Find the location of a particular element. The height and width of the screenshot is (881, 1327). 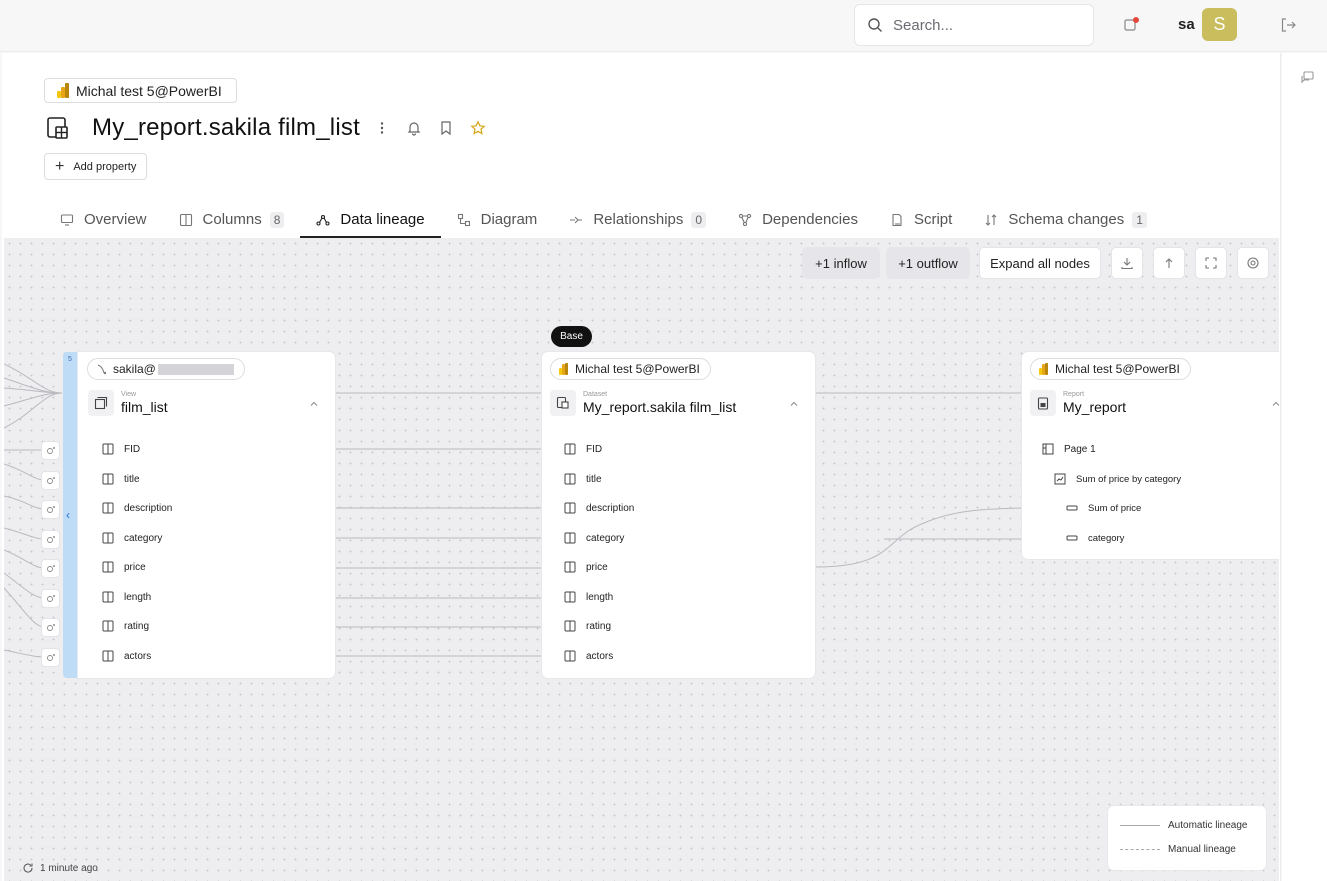

chart-icon is located at coordinates (1060, 479).